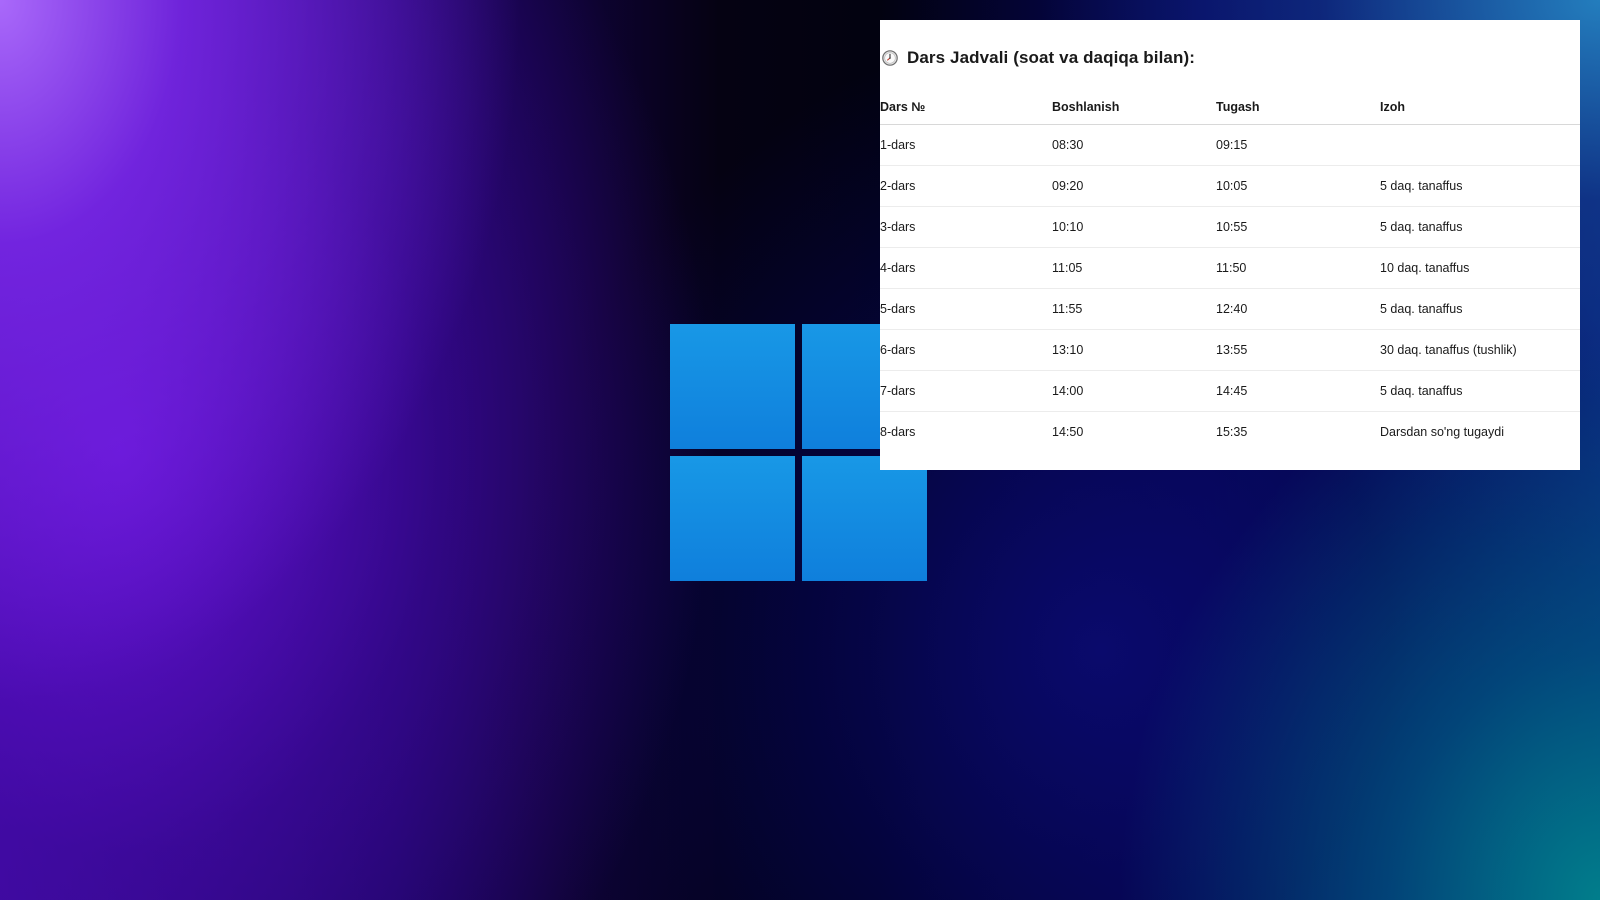 The height and width of the screenshot is (900, 1600). Describe the element at coordinates (1480, 350) in the screenshot. I see `note-cell: 30 daq. tanaffus (tushlik)` at that location.